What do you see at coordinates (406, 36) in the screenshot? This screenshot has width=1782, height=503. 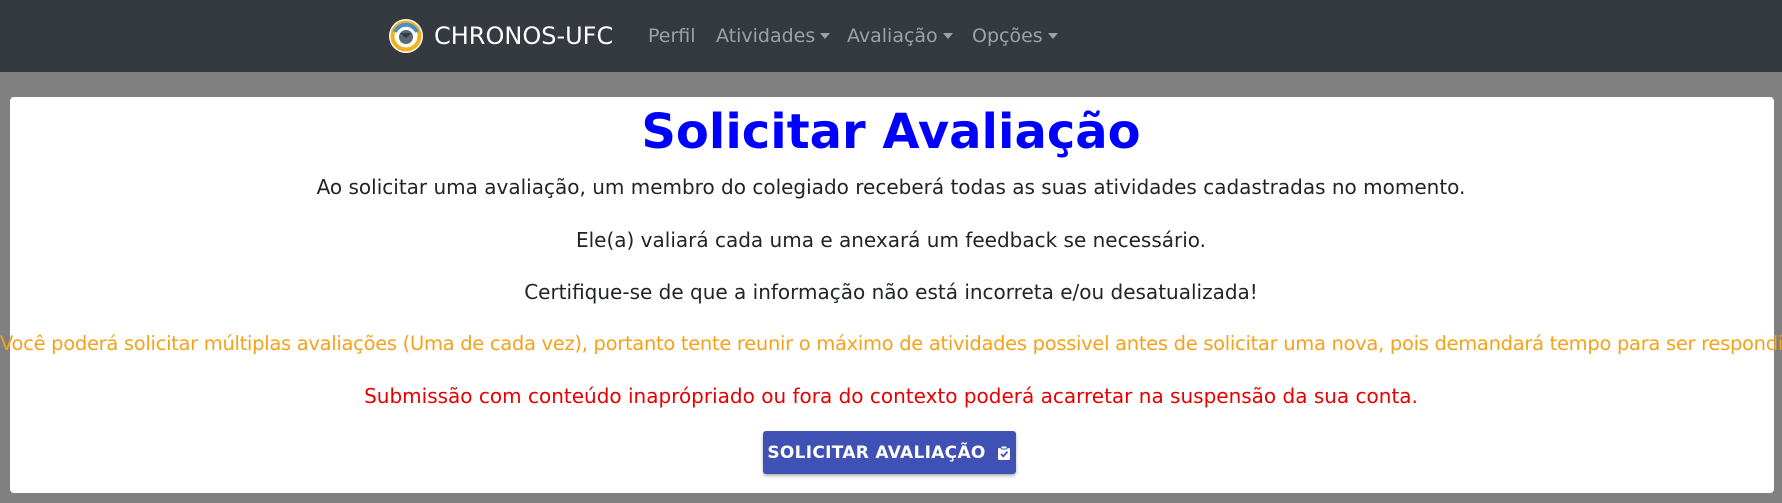 I see `chronos-logo-icon` at bounding box center [406, 36].